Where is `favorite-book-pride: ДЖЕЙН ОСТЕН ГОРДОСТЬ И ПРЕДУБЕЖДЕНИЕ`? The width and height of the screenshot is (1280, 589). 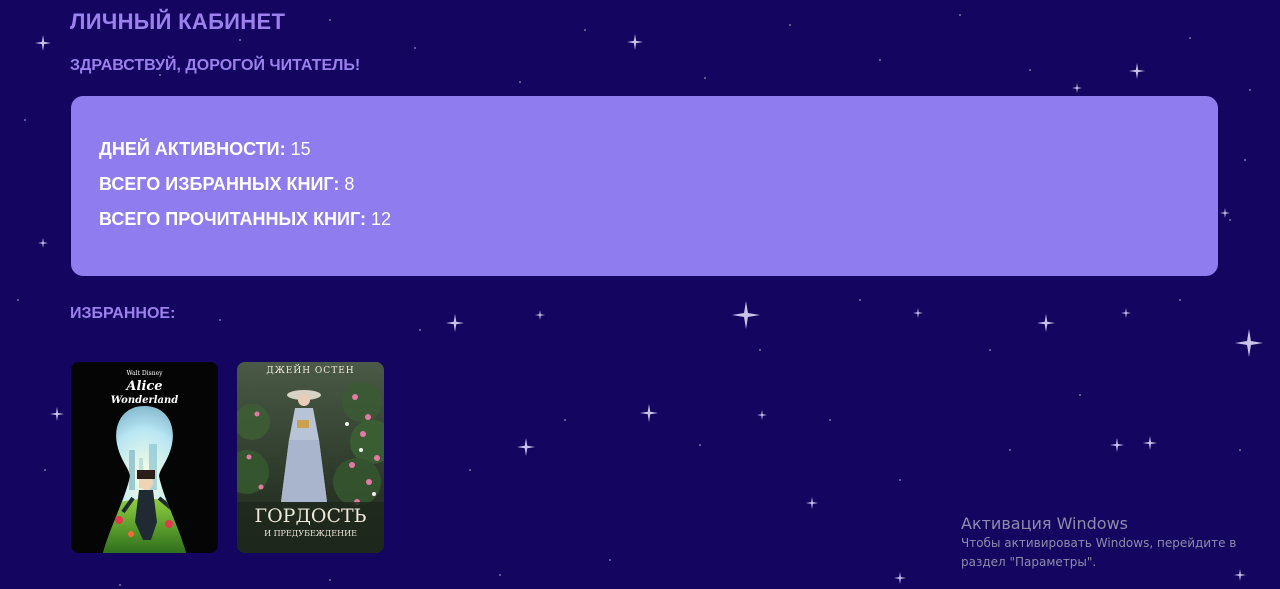
favorite-book-pride: ДЖЕЙН ОСТЕН ГОРДОСТЬ И ПРЕДУБЕЖДЕНИЕ is located at coordinates (310, 457).